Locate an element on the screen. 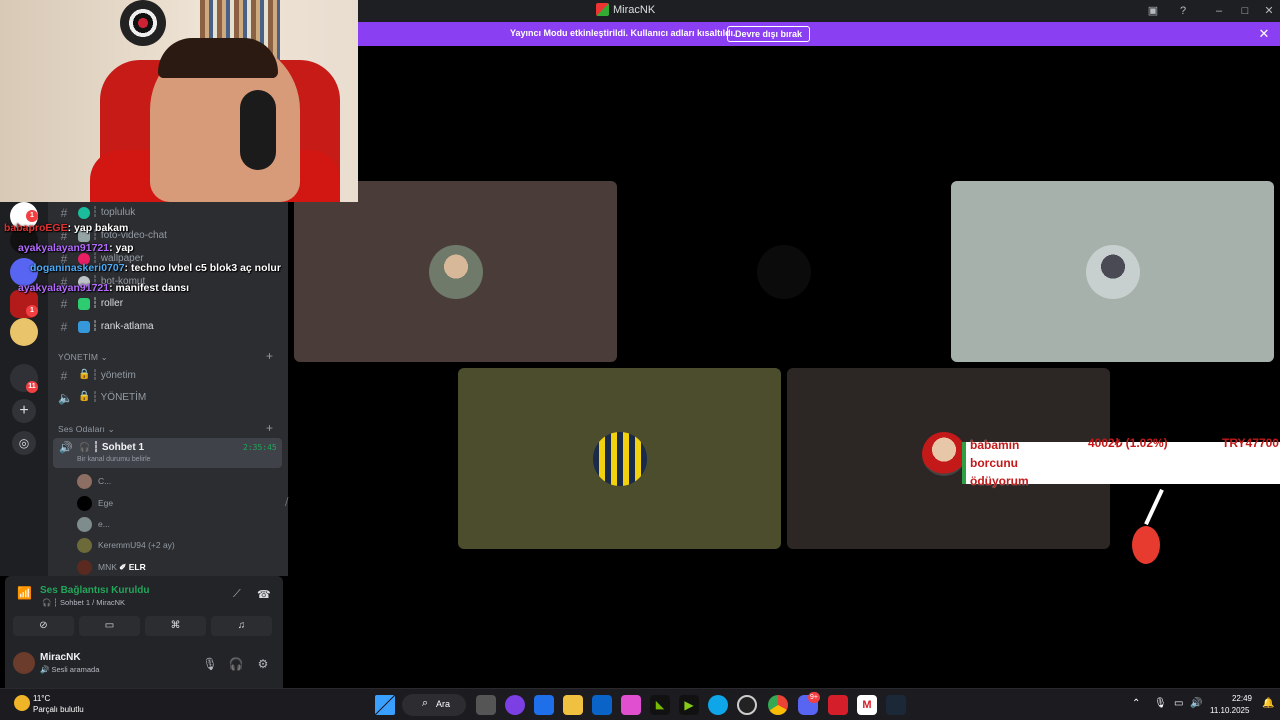 The width and height of the screenshot is (1280, 720). steam-icon is located at coordinates (896, 705).